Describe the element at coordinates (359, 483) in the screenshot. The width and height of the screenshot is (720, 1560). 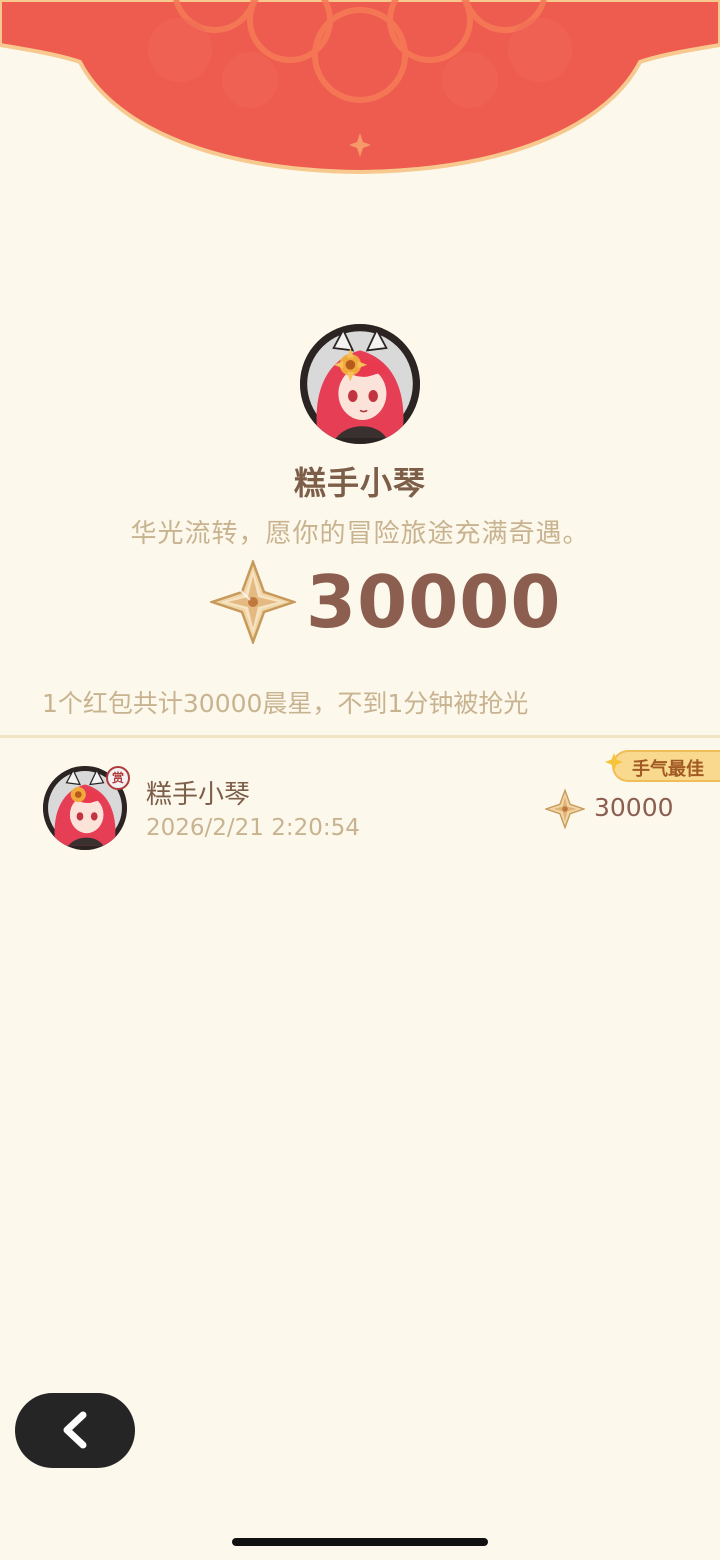
I see `sender-name: 糕手小琴` at that location.